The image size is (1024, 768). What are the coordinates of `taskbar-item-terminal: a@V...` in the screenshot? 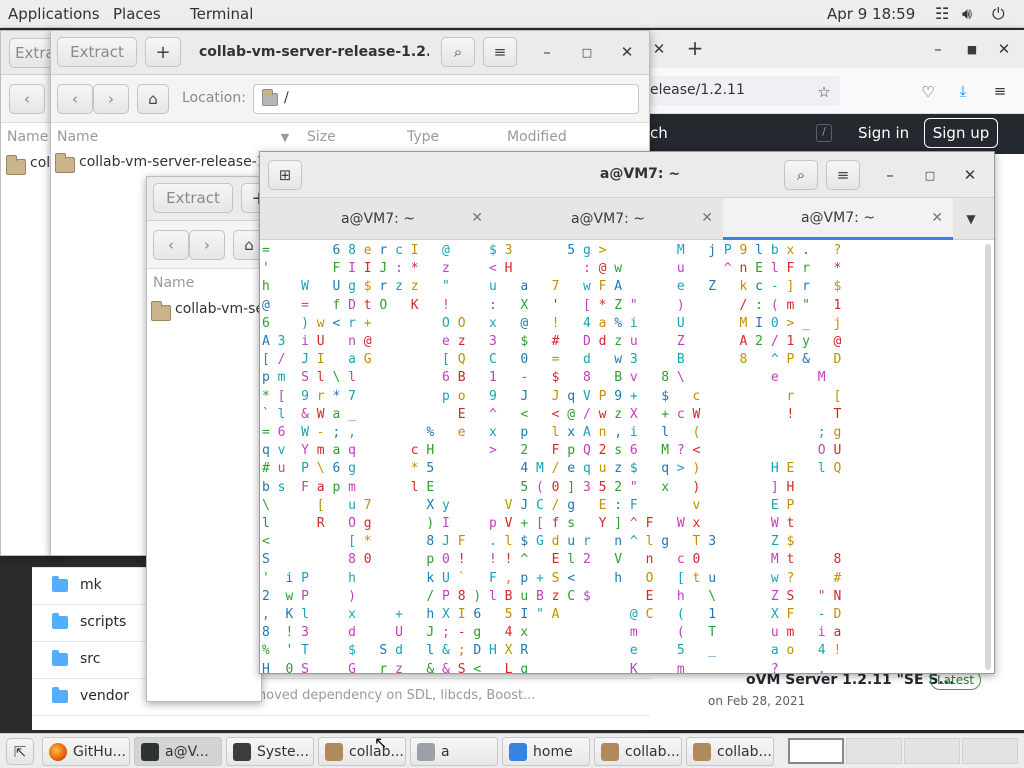 It's located at (178, 751).